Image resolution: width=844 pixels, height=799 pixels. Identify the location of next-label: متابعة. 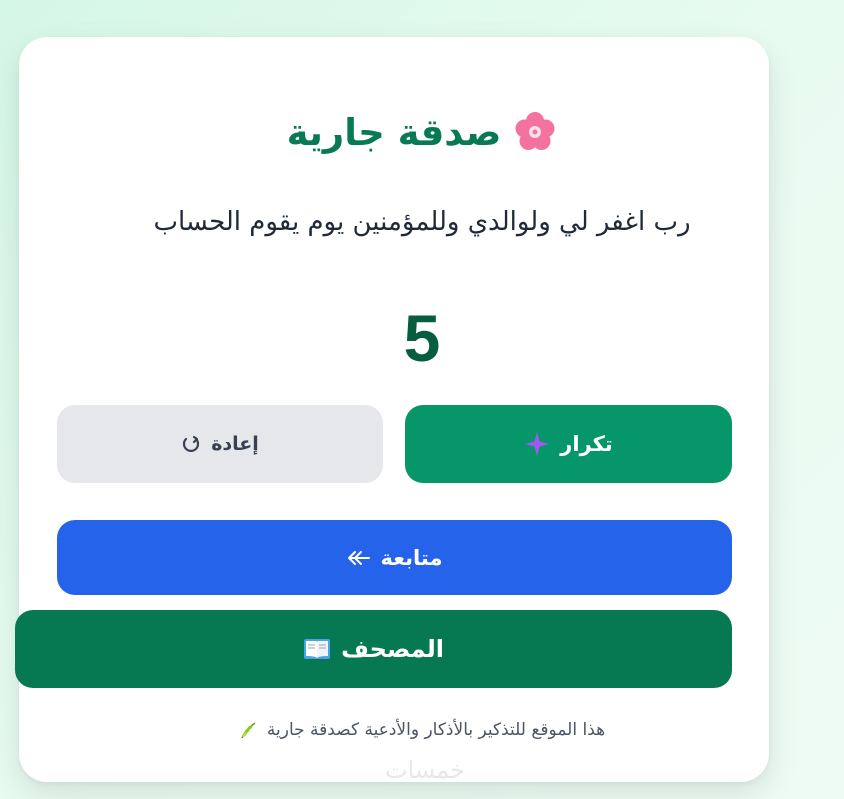
(411, 557).